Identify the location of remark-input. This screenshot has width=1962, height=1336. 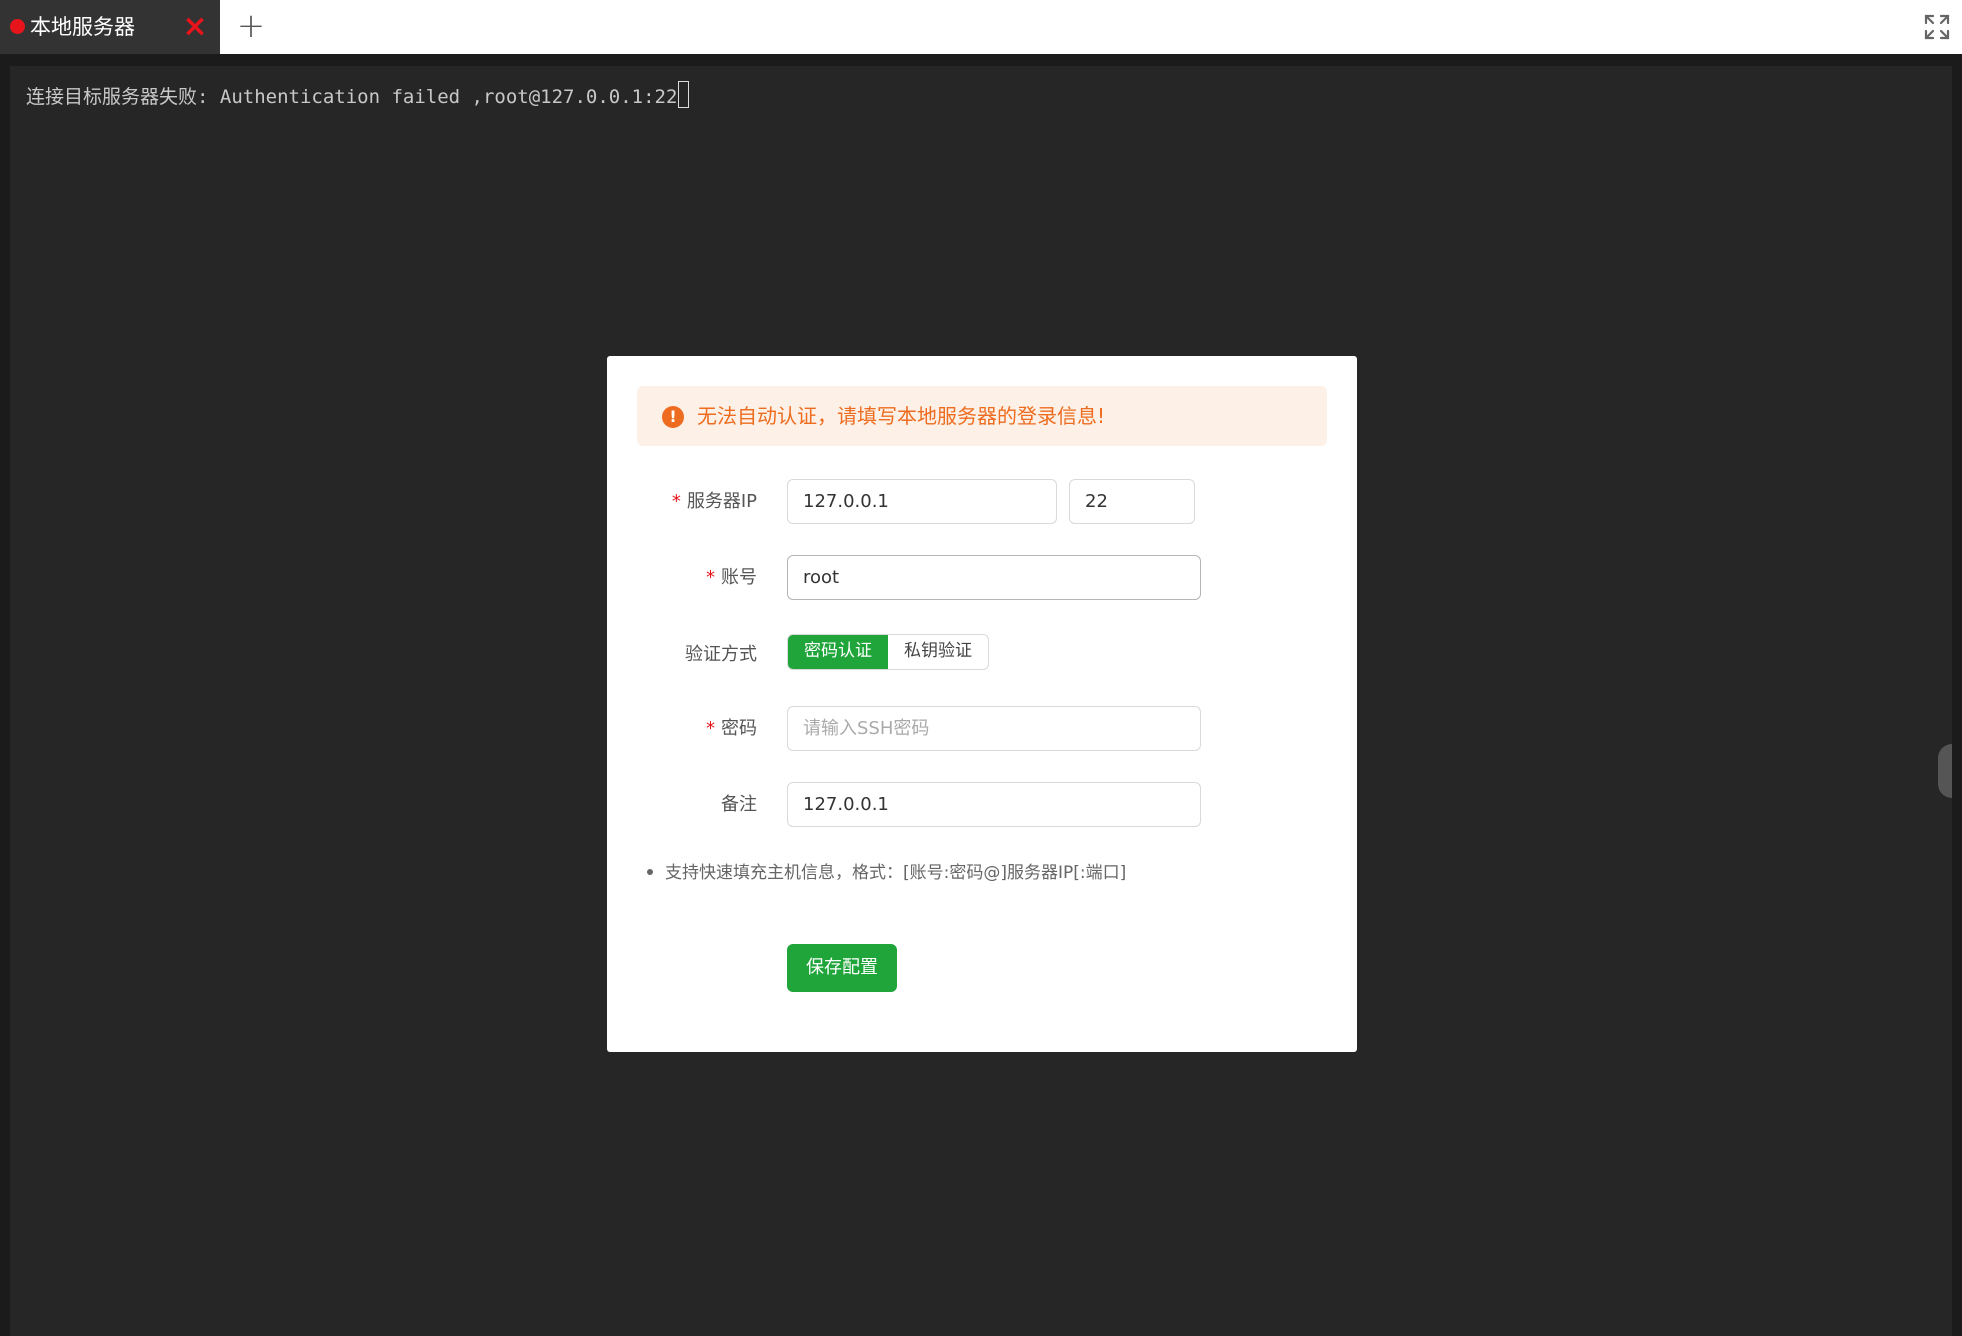
(994, 804).